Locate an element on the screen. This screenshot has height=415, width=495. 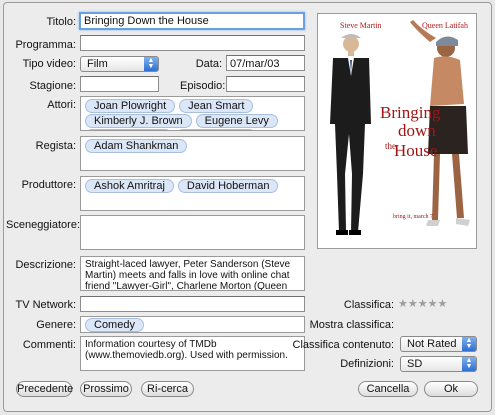
label-stagione: Stagione: is located at coordinates (52, 86).